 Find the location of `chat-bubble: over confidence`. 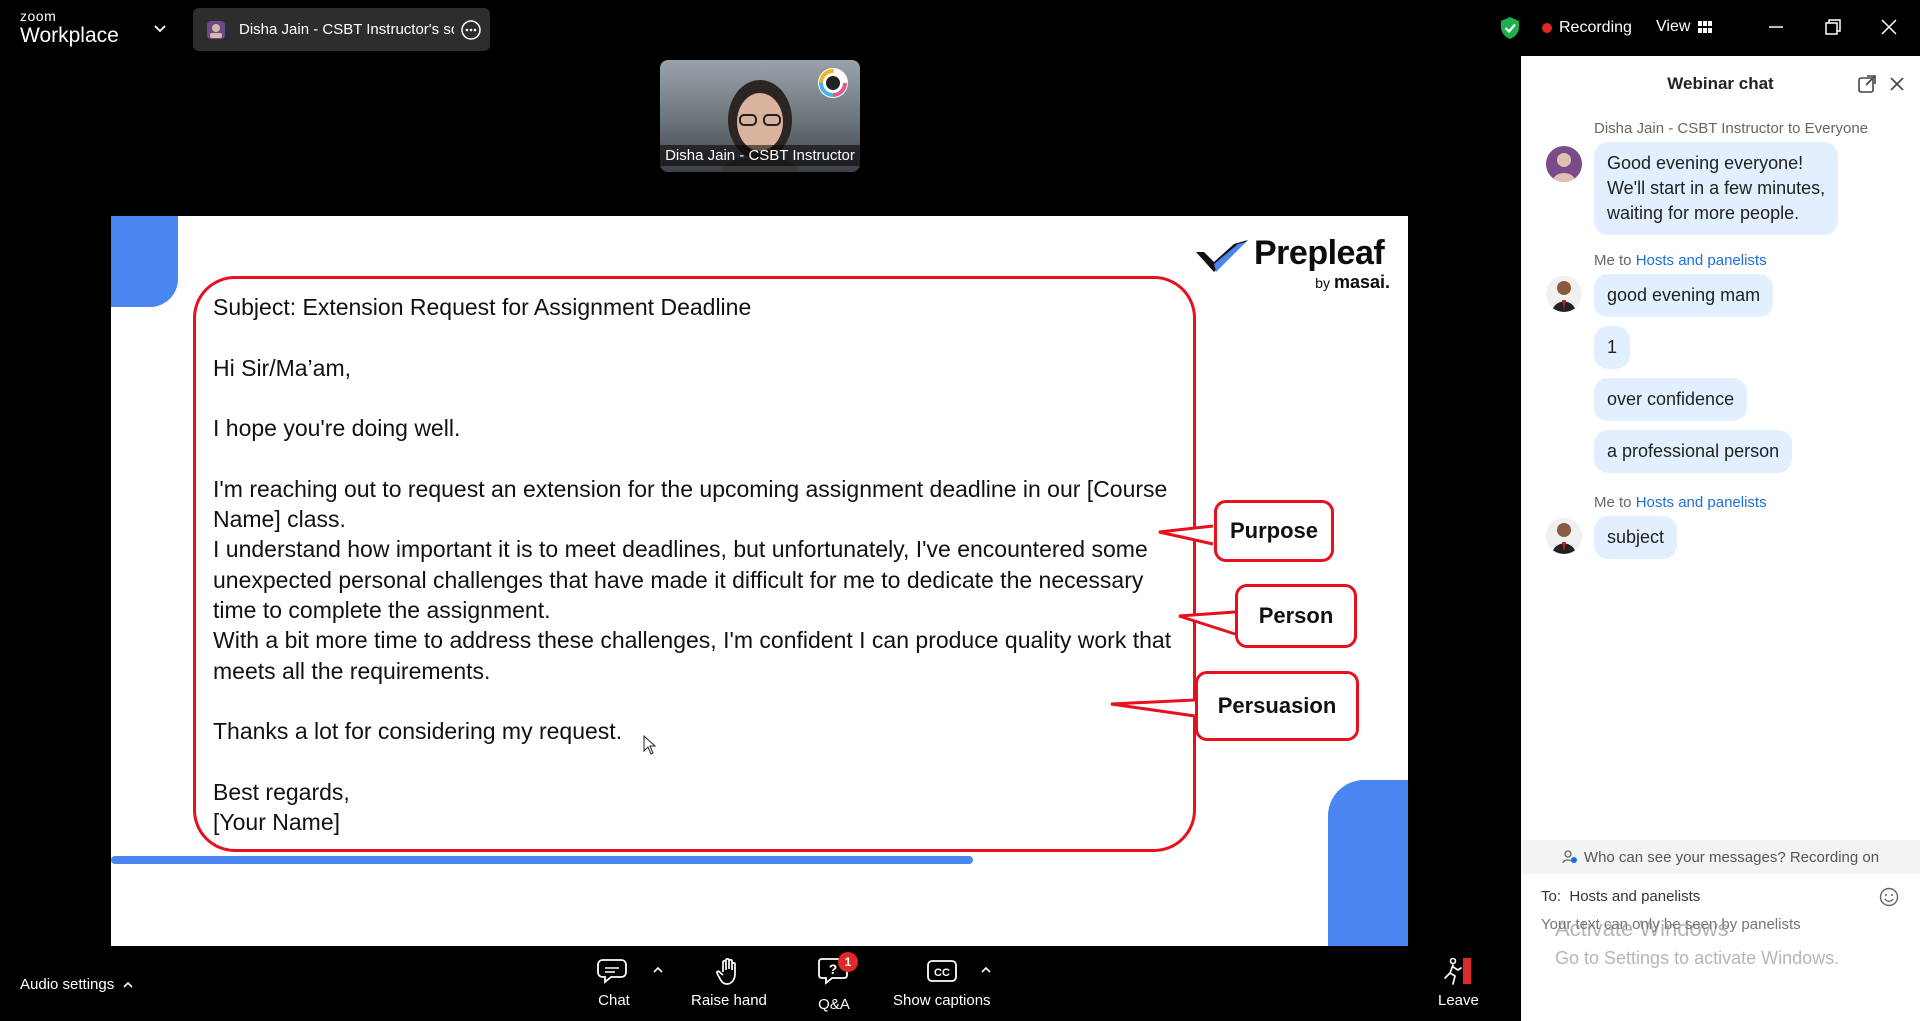

chat-bubble: over confidence is located at coordinates (1671, 399).